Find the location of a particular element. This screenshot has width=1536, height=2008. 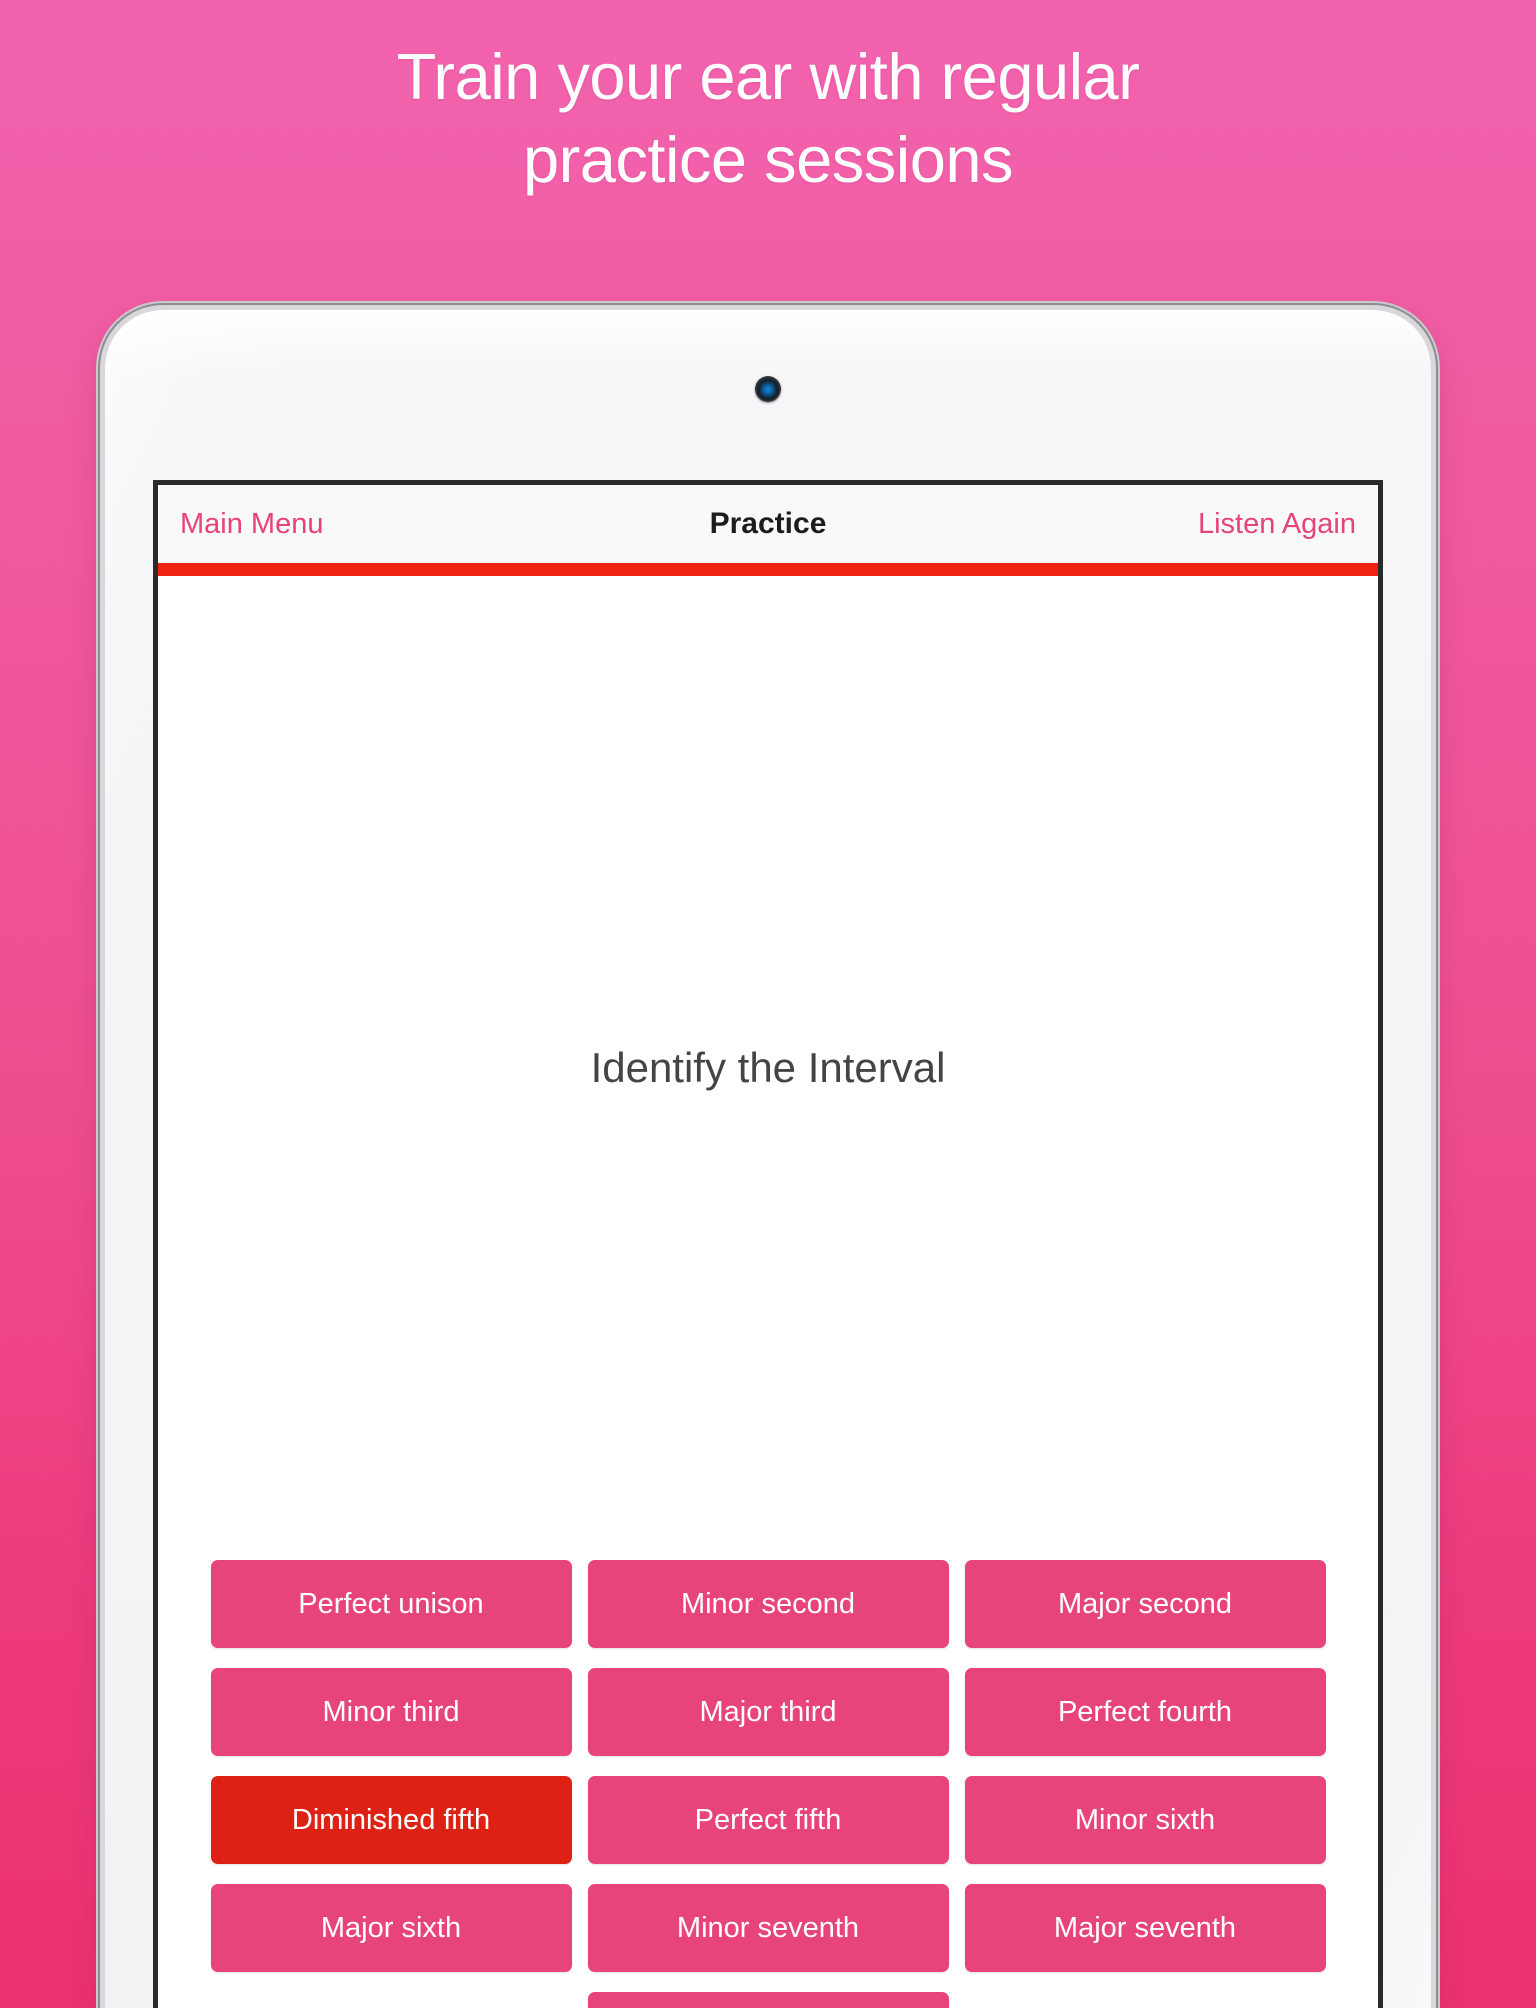

answer-row: Minor third Major third Perfect fourth is located at coordinates (768, 1712).